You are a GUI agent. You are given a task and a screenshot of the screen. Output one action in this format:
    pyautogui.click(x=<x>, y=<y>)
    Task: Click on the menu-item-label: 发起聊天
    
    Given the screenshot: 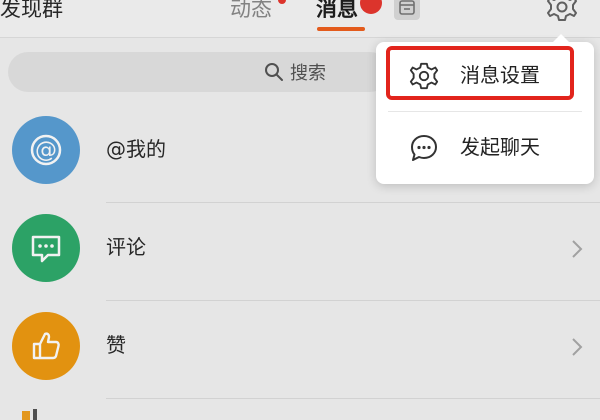 What is the action you would take?
    pyautogui.click(x=500, y=147)
    